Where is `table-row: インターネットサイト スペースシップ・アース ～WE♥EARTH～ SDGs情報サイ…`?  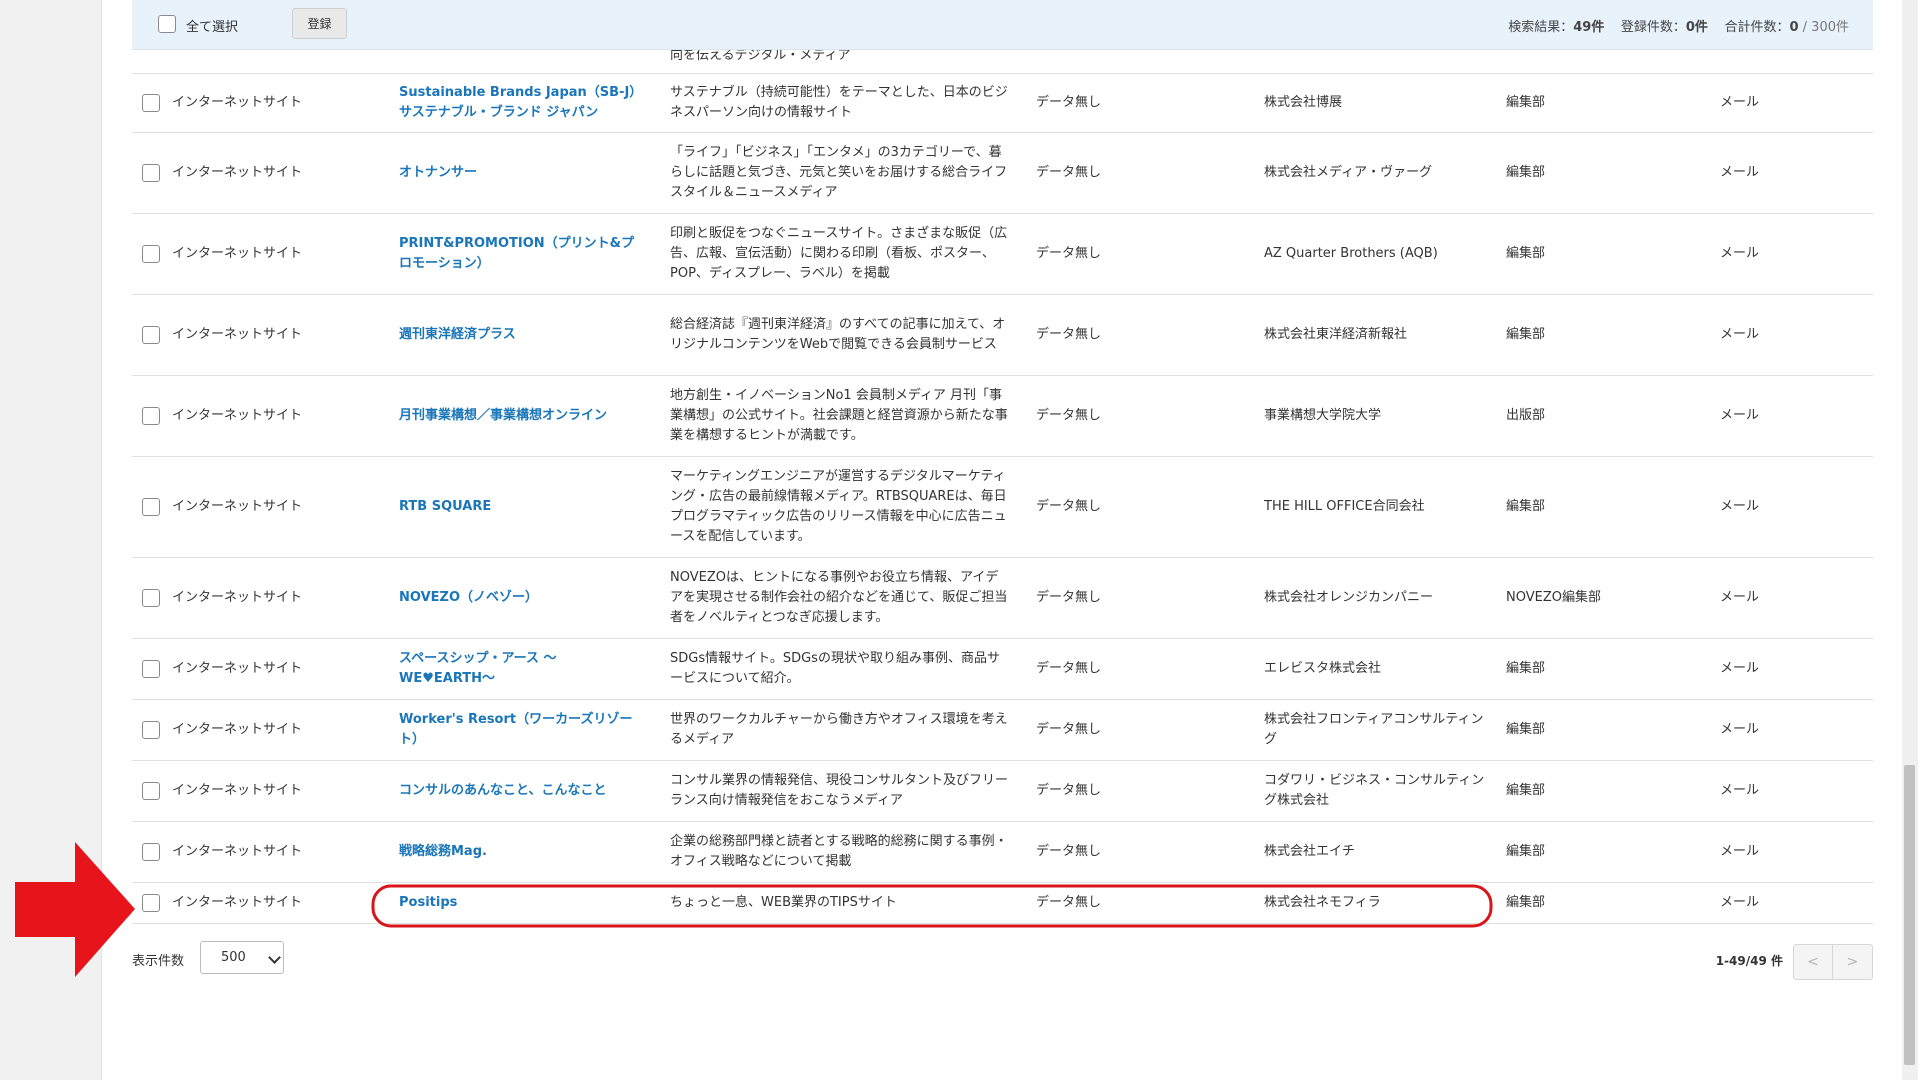
table-row: インターネットサイト スペースシップ・アース ～WE♥EARTH～ SDGs情報サイ… is located at coordinates (1002, 669).